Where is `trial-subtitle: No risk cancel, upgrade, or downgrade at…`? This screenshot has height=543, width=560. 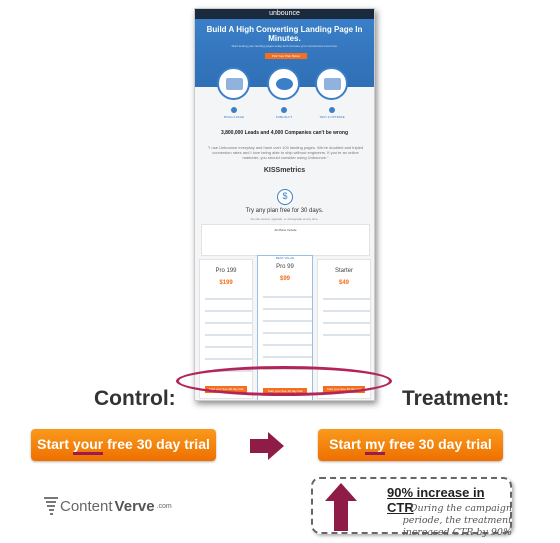 trial-subtitle: No risk cancel, upgrade, or downgrade at… is located at coordinates (284, 219).